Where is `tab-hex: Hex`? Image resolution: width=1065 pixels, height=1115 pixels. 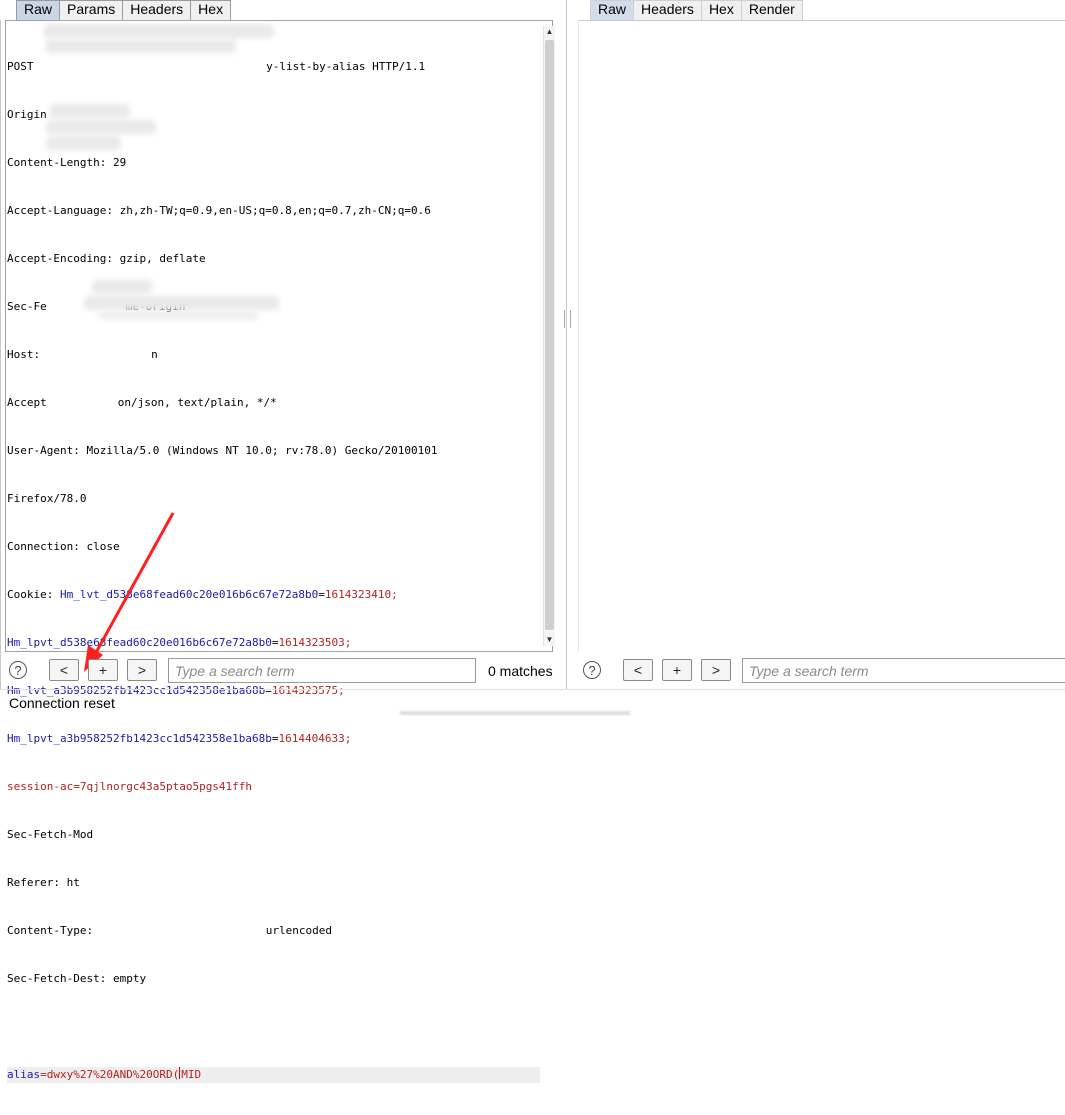 tab-hex: Hex is located at coordinates (721, 10).